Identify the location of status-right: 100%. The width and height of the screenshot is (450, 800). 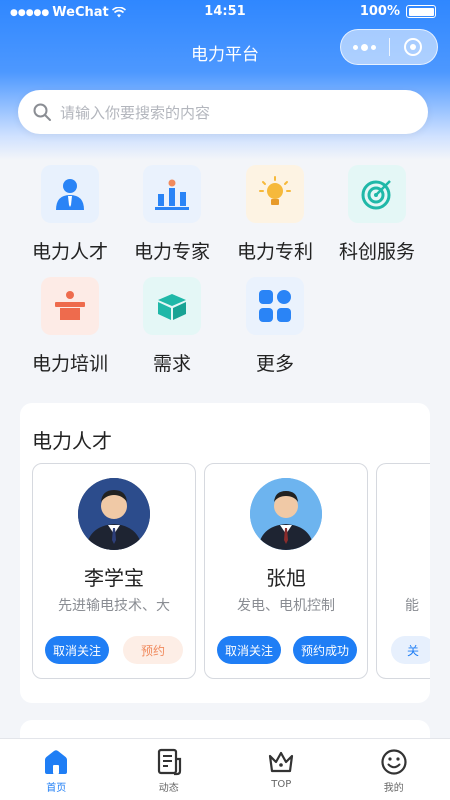
(398, 11).